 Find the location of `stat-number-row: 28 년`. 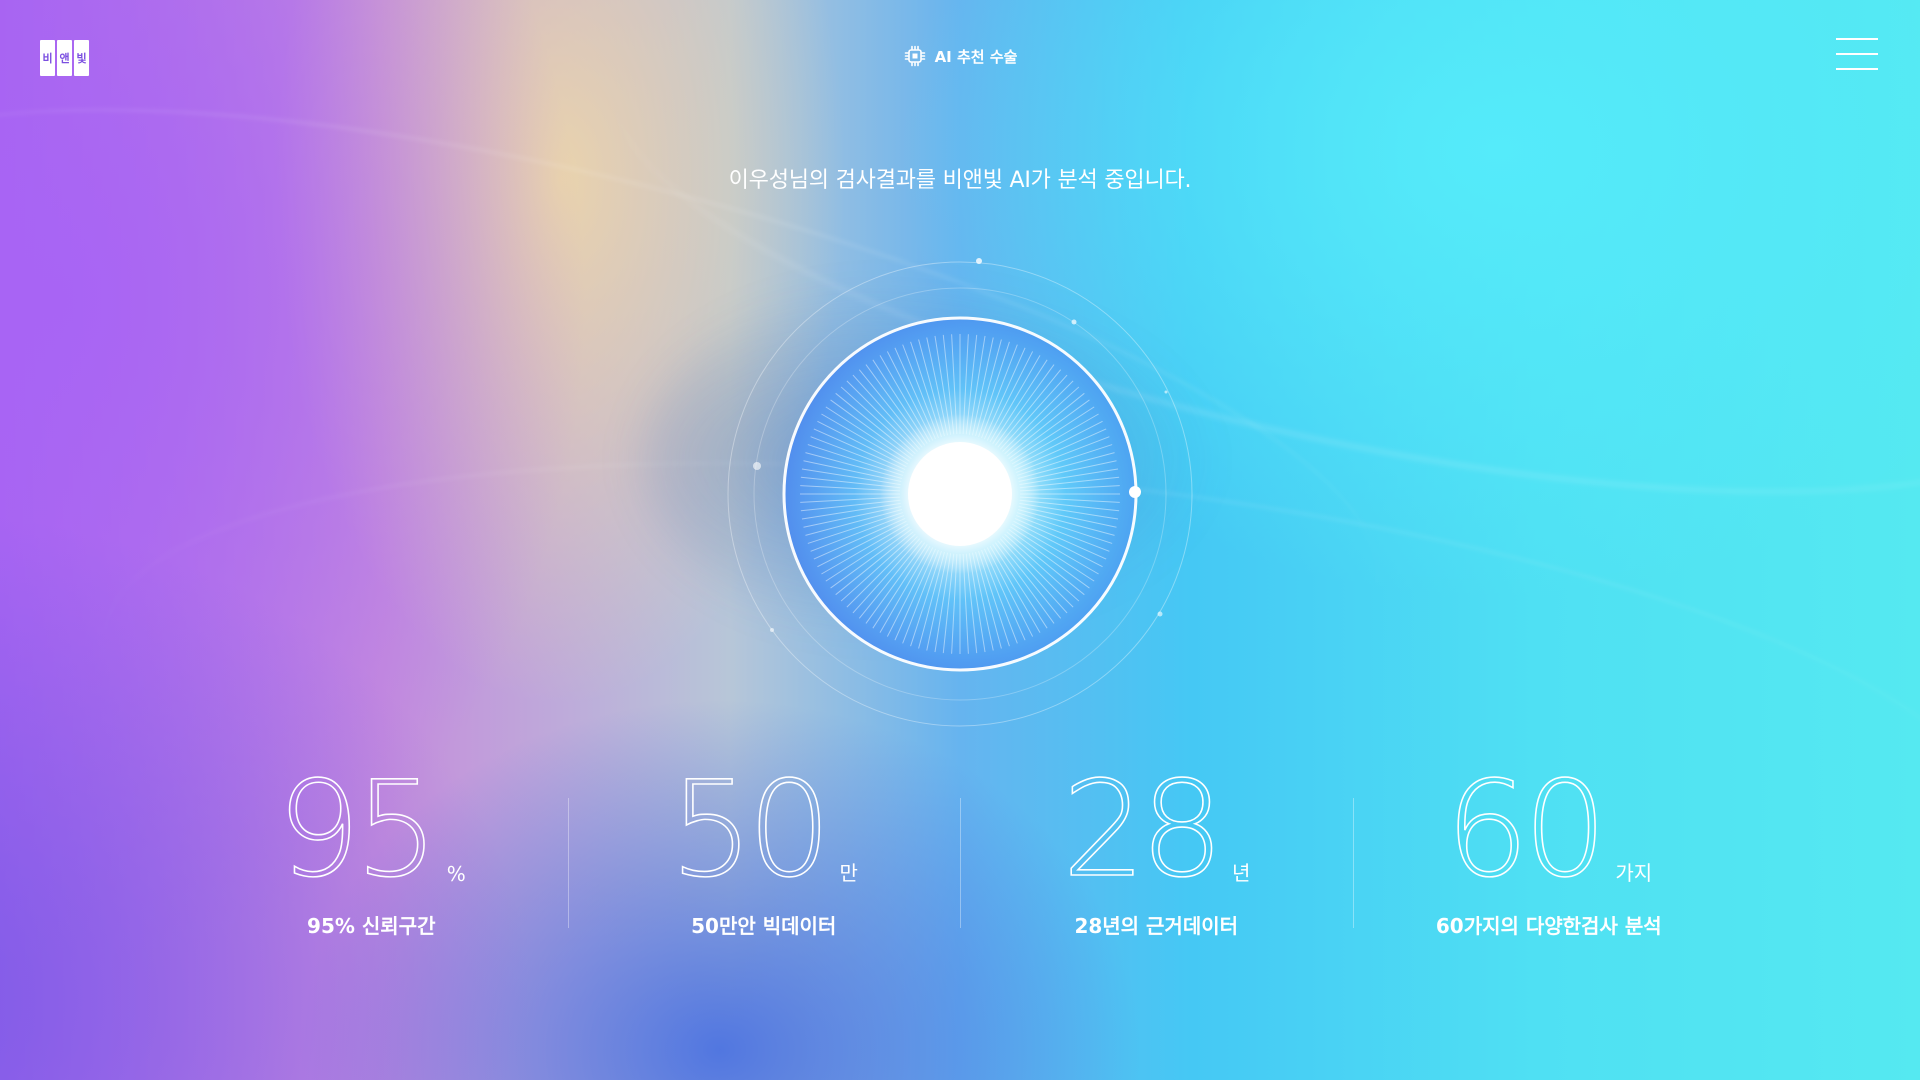

stat-number-row: 28 년 is located at coordinates (1156, 830).